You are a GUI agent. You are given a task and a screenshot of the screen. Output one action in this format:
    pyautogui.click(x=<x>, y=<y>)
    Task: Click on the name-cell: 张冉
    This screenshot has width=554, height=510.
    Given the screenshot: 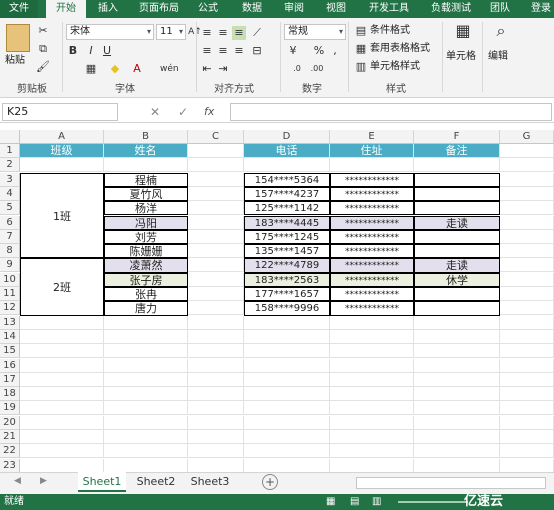 What is the action you would take?
    pyautogui.click(x=146, y=294)
    